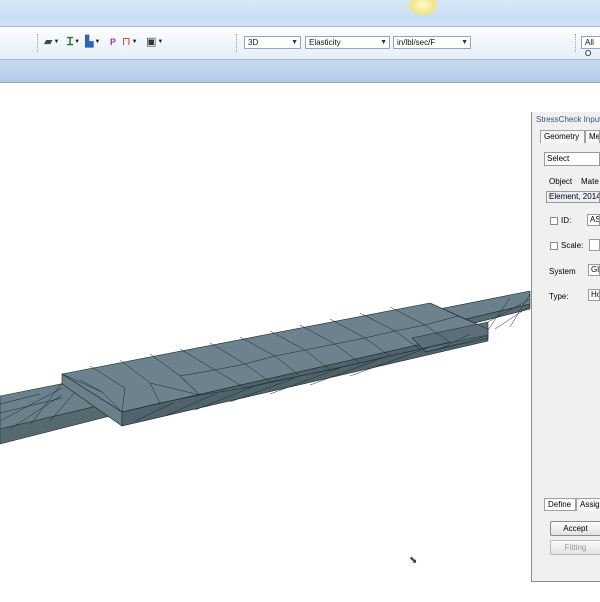  What do you see at coordinates (594, 245) in the screenshot?
I see `scale-field` at bounding box center [594, 245].